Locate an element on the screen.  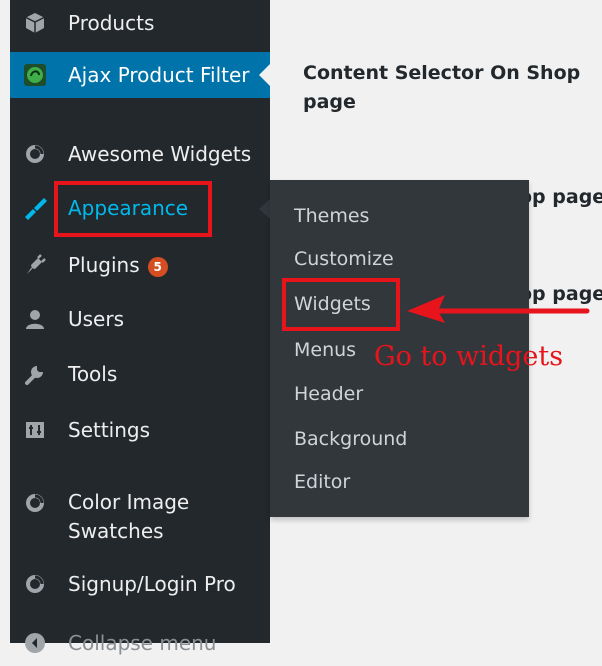
flyout-pointer is located at coordinates (264, 209).